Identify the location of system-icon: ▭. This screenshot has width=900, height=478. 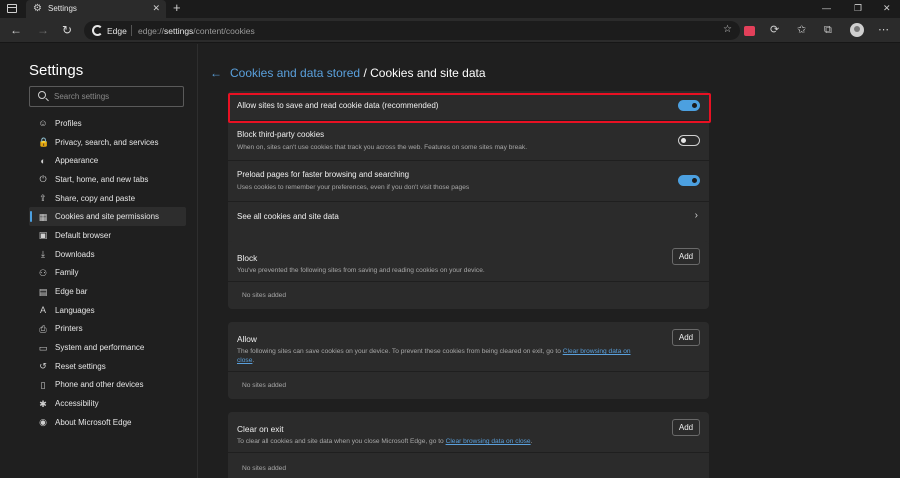
(43, 347).